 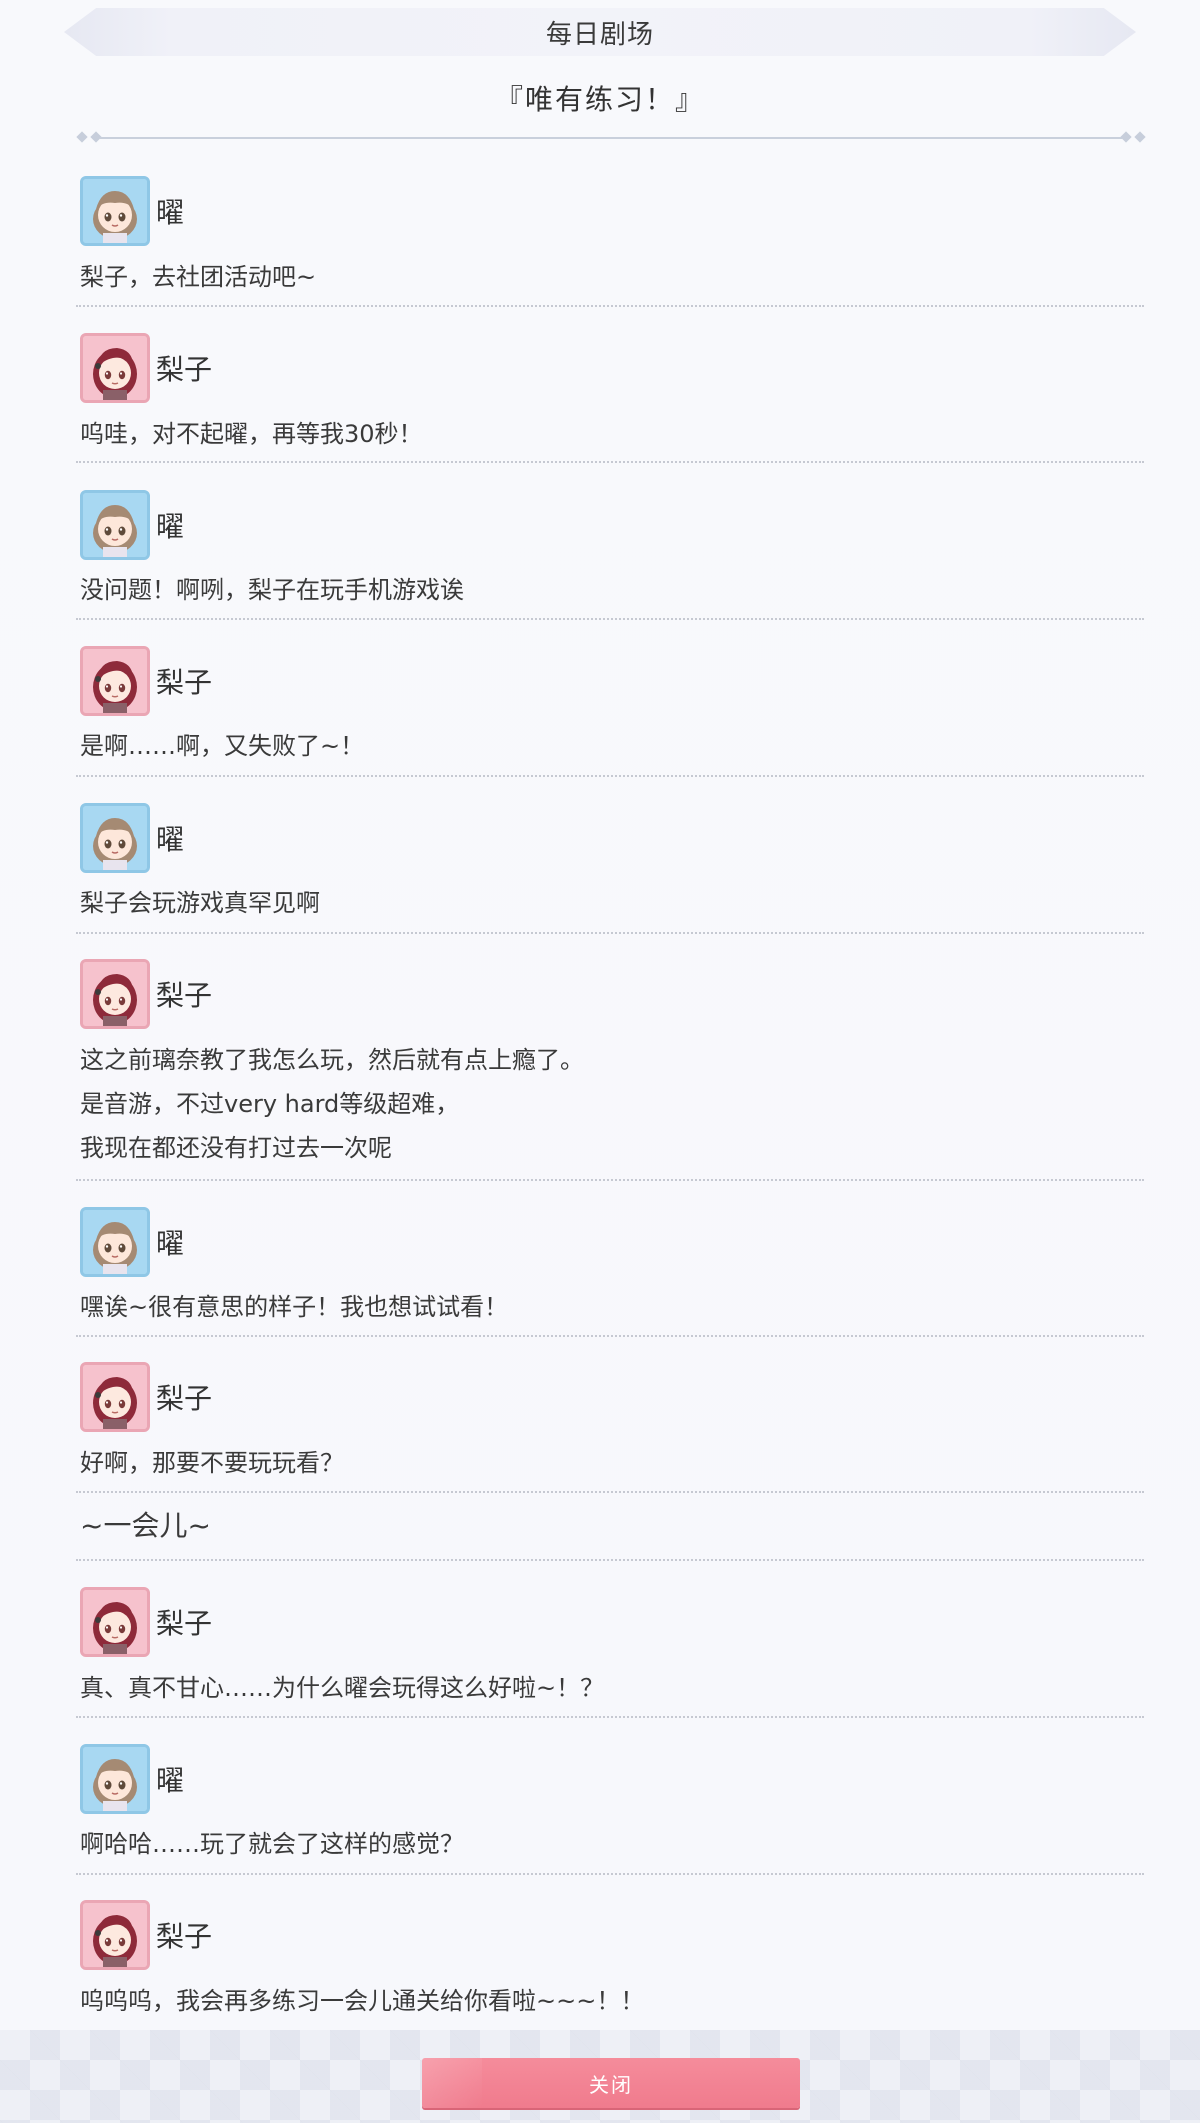 I want to click on dialogue-line: 没问题！啊咧，梨子在玩手机游戏诶, so click(x=272, y=590).